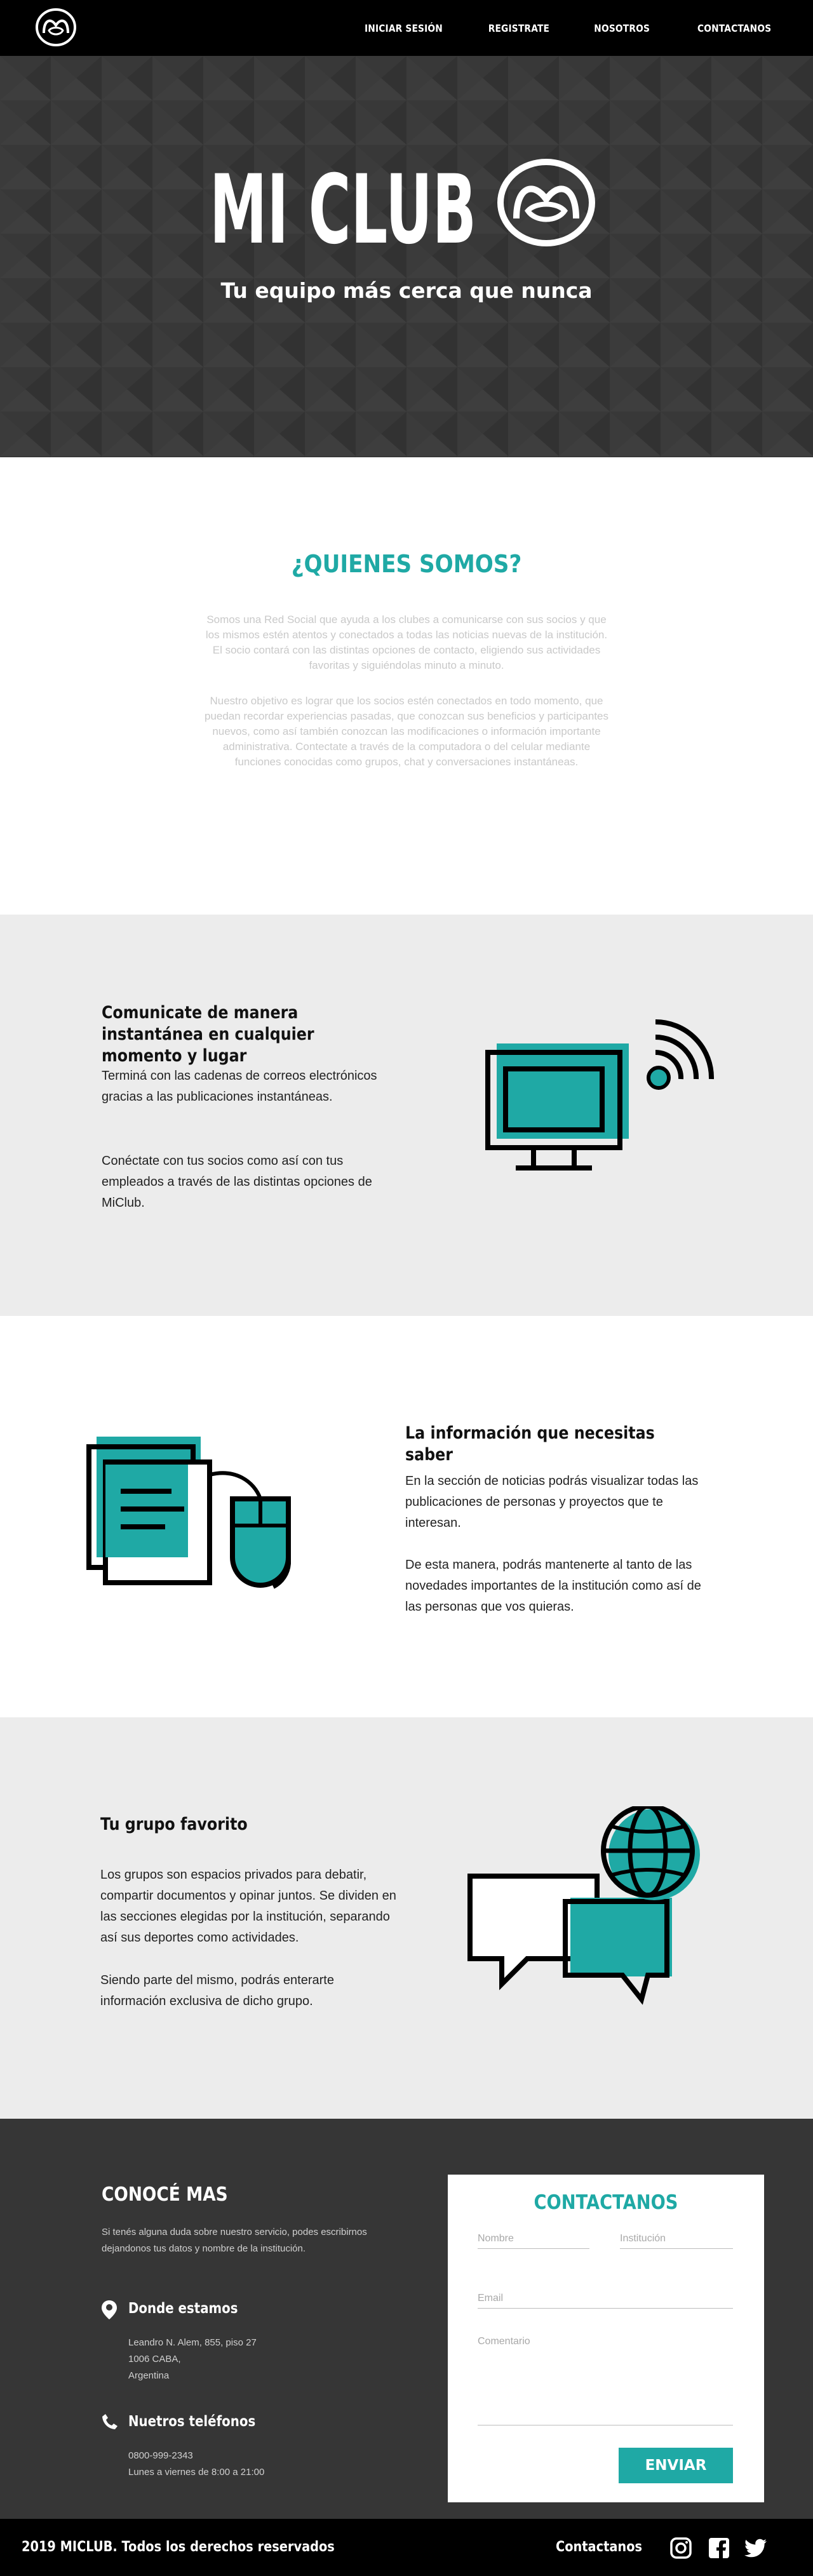 This screenshot has width=813, height=2576. What do you see at coordinates (343, 206) in the screenshot?
I see `hero-brand-text: MI CLUB` at bounding box center [343, 206].